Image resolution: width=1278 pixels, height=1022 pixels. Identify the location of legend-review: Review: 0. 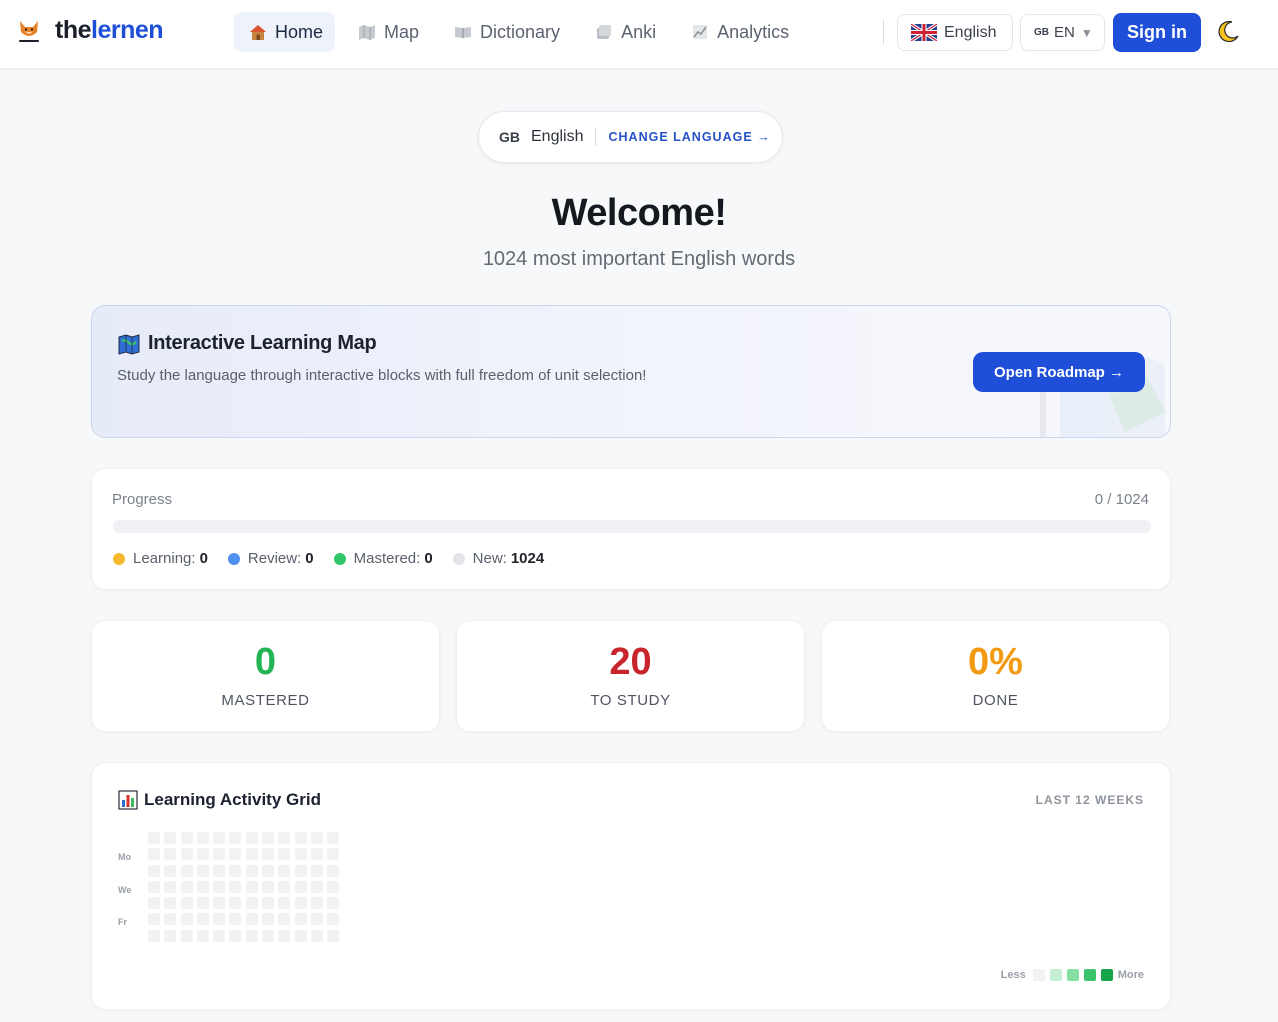
(270, 558).